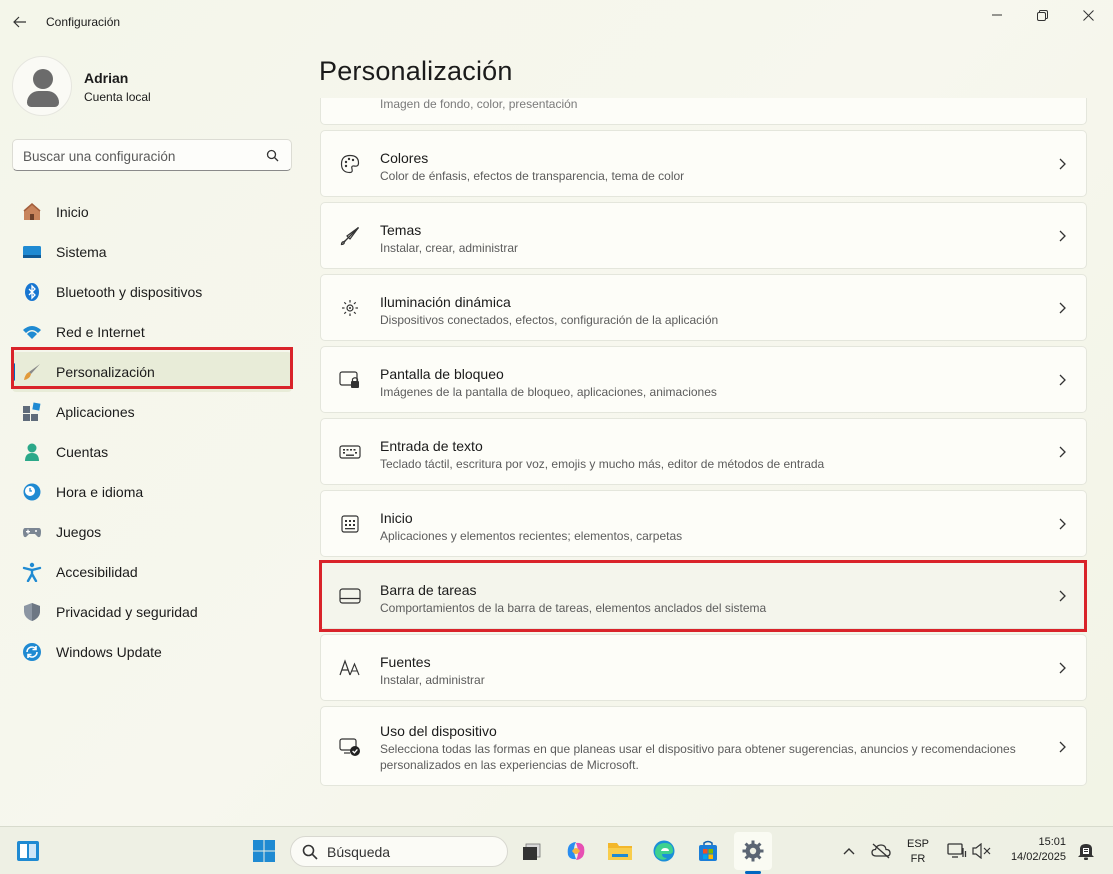 The width and height of the screenshot is (1113, 874). I want to click on keyboard-icon, so click(350, 452).